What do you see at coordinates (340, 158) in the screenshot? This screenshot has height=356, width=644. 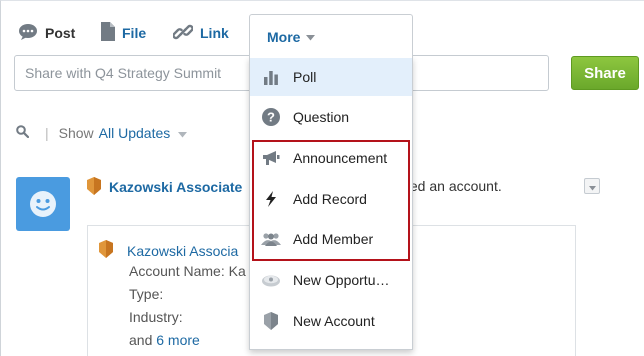 I see `menu-item-label: Announcement` at bounding box center [340, 158].